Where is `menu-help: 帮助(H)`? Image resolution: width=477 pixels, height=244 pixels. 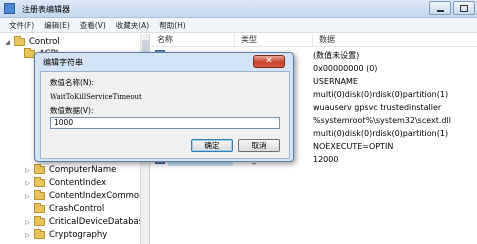 menu-help: 帮助(H) is located at coordinates (172, 25).